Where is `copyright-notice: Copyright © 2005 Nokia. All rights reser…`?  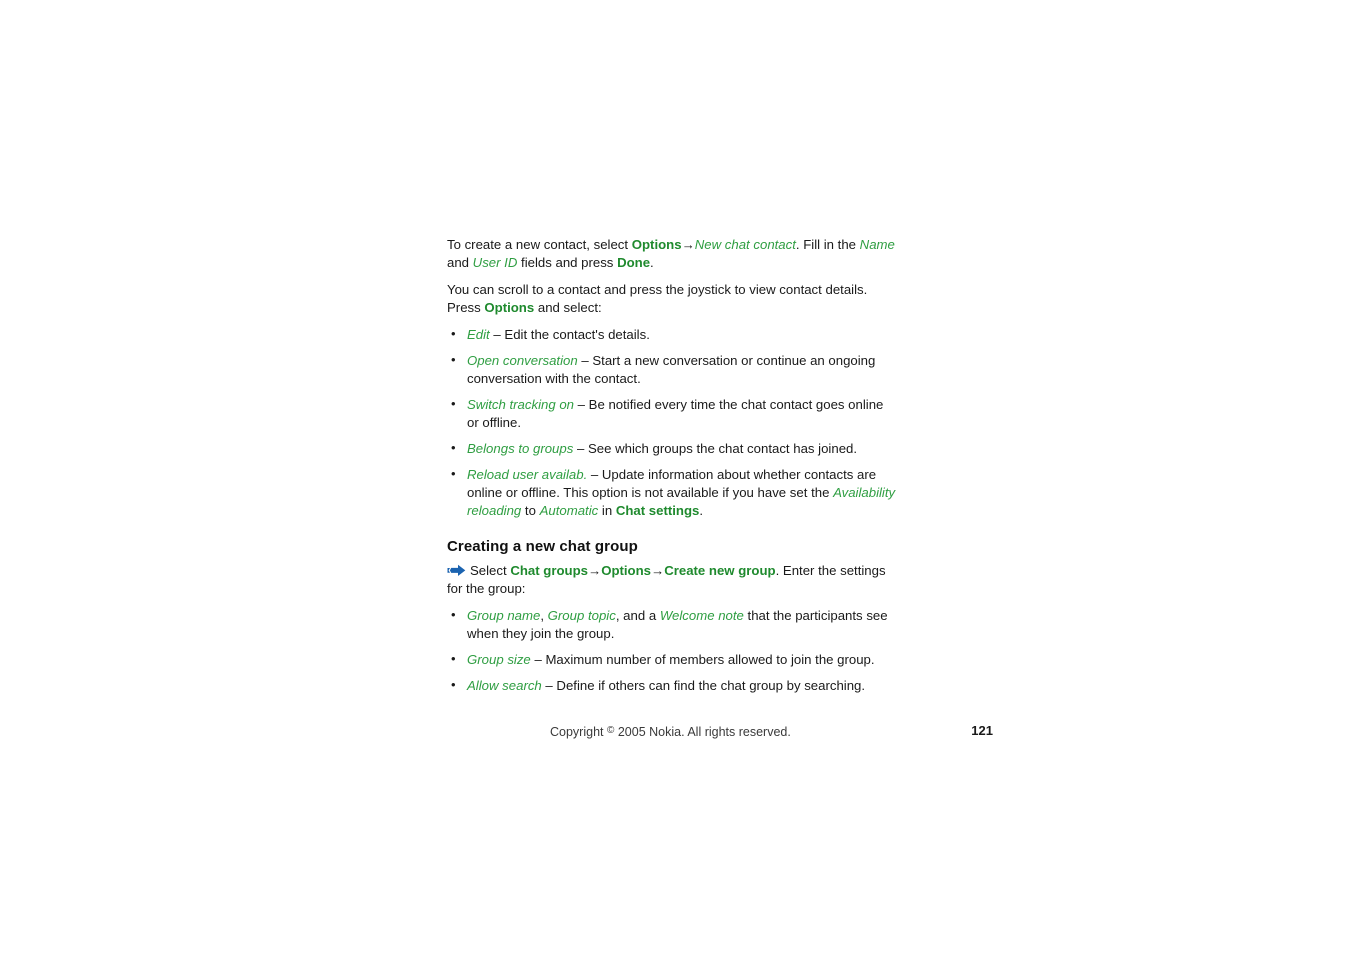 copyright-notice: Copyright © 2005 Nokia. All rights reser… is located at coordinates (670, 731).